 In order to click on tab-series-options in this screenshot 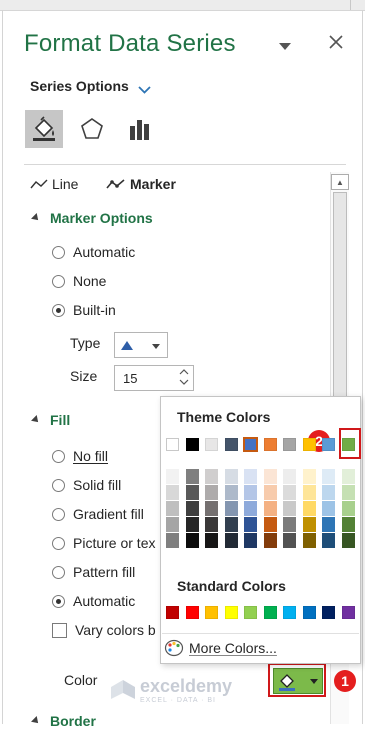, I will do `click(140, 129)`.